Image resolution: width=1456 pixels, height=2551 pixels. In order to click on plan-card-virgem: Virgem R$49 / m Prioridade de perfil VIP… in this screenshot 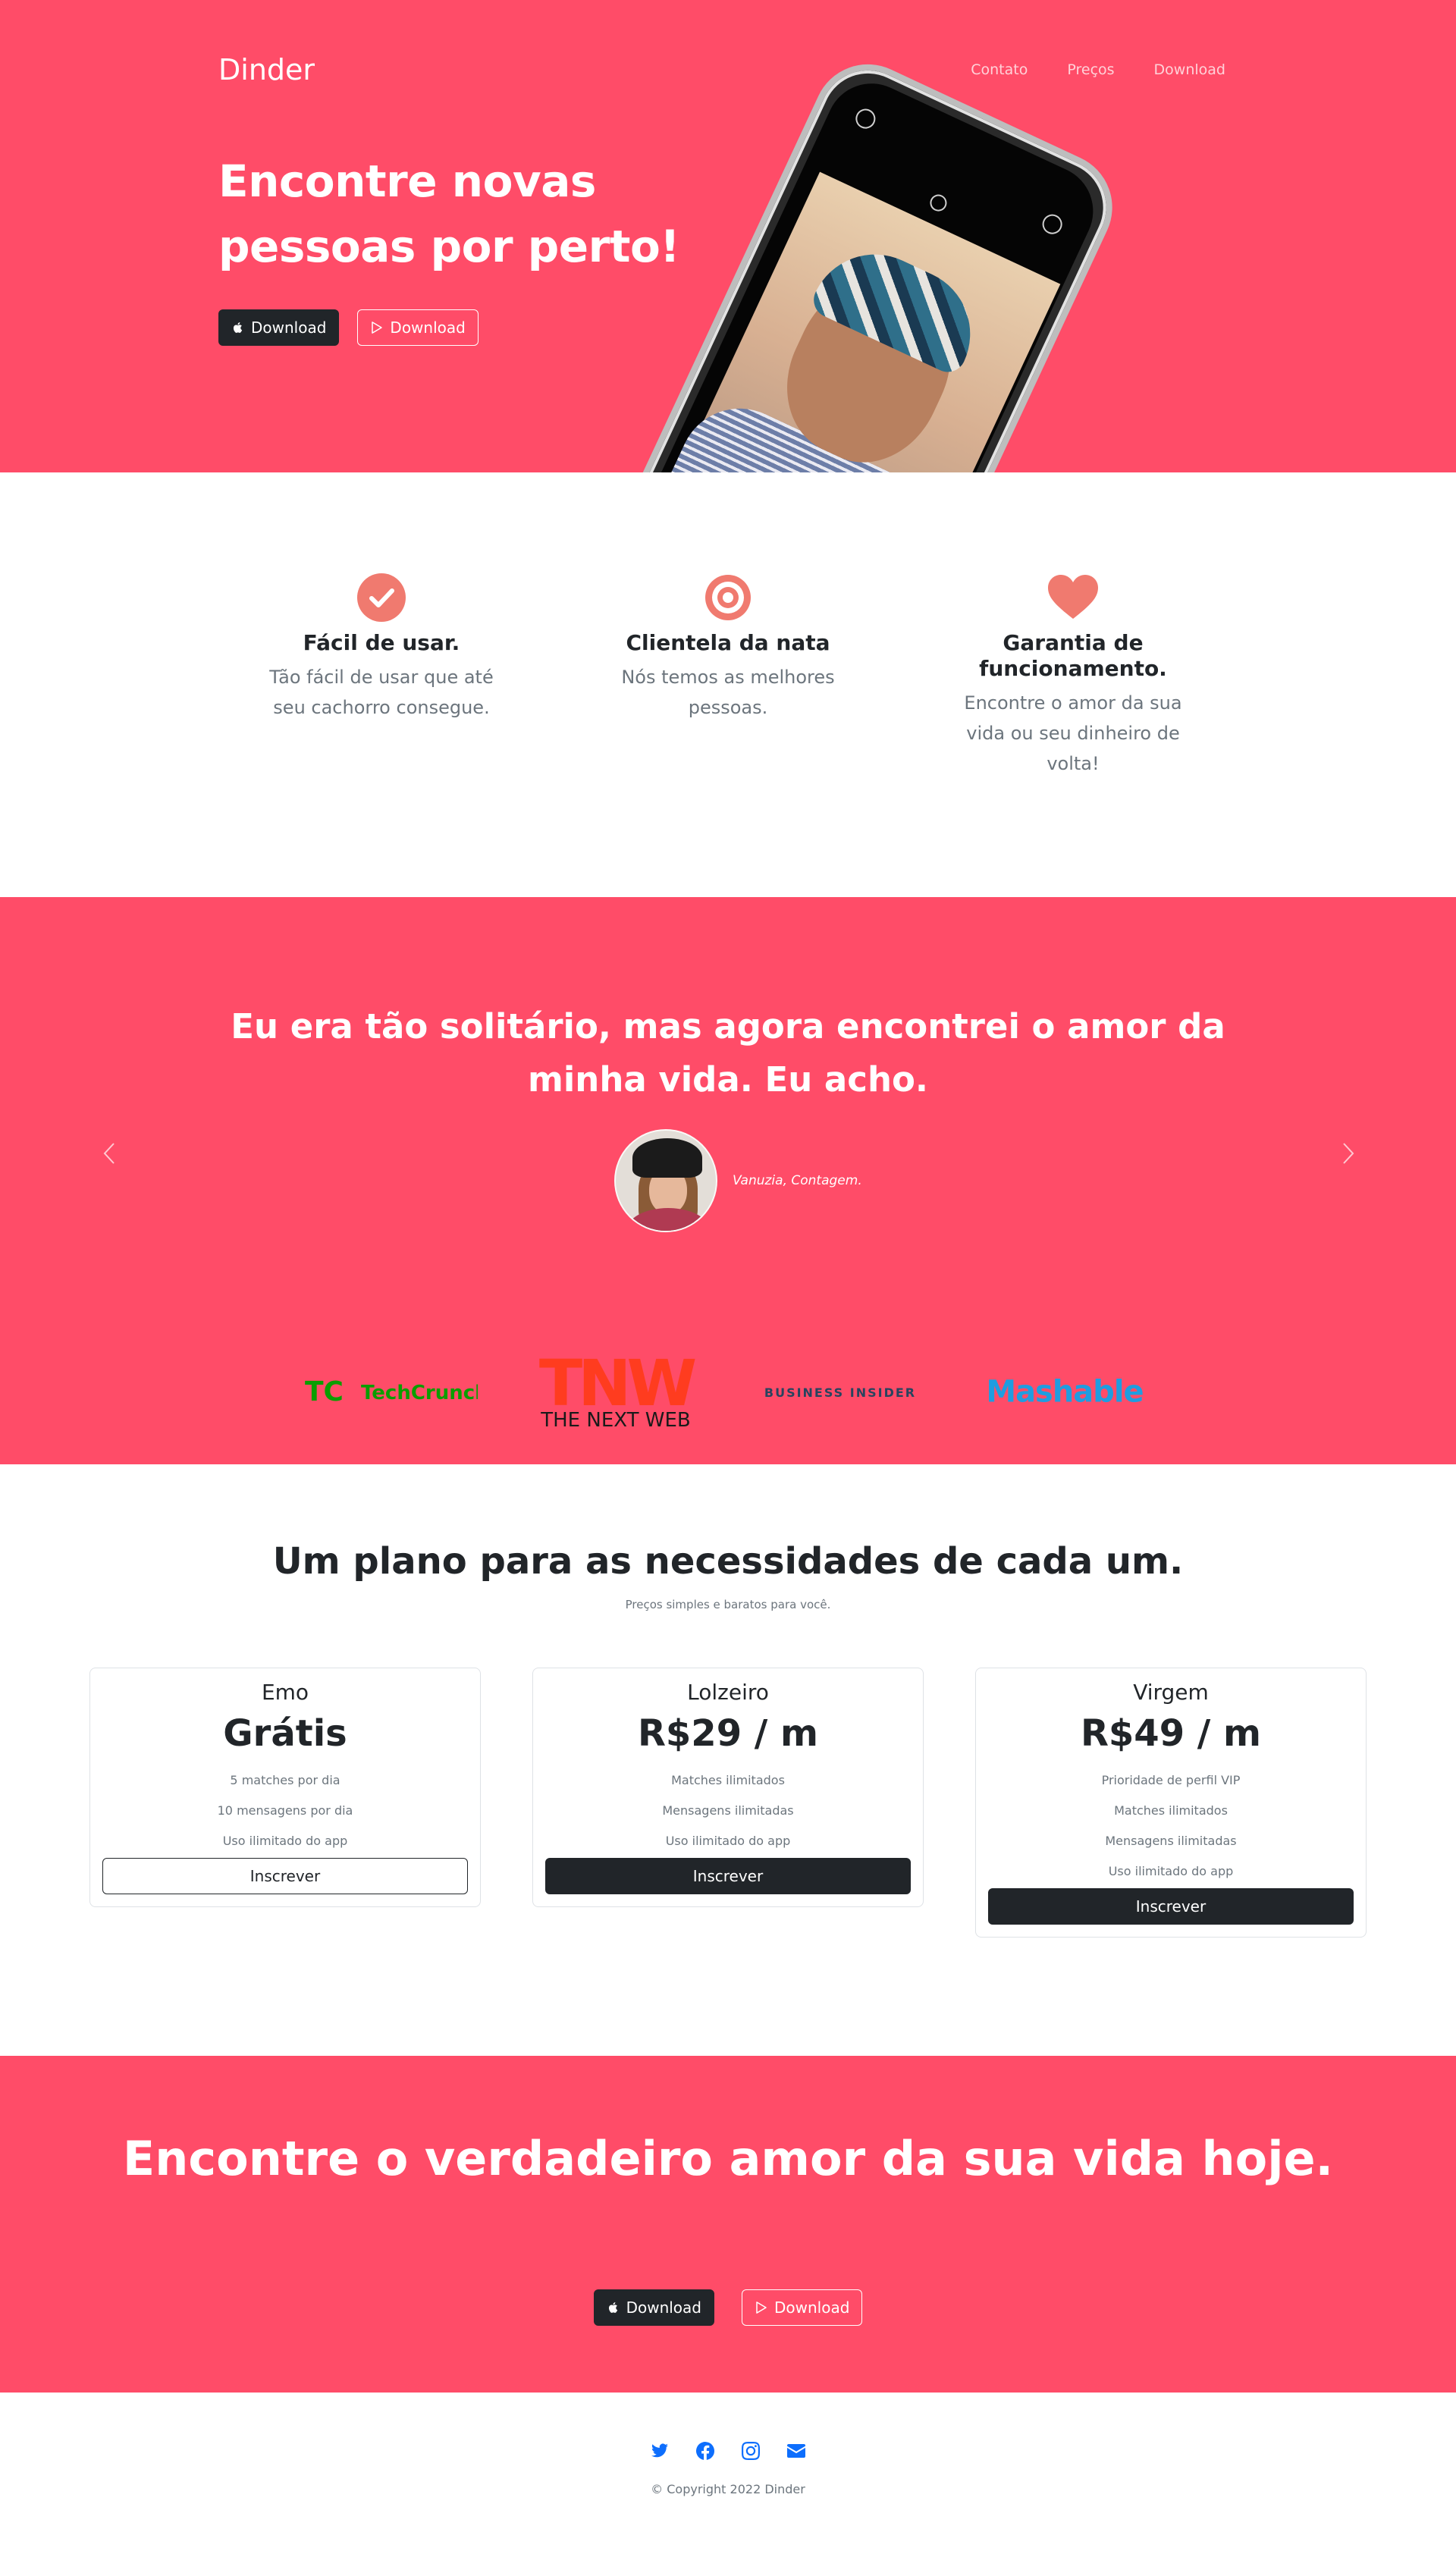, I will do `click(1171, 1803)`.